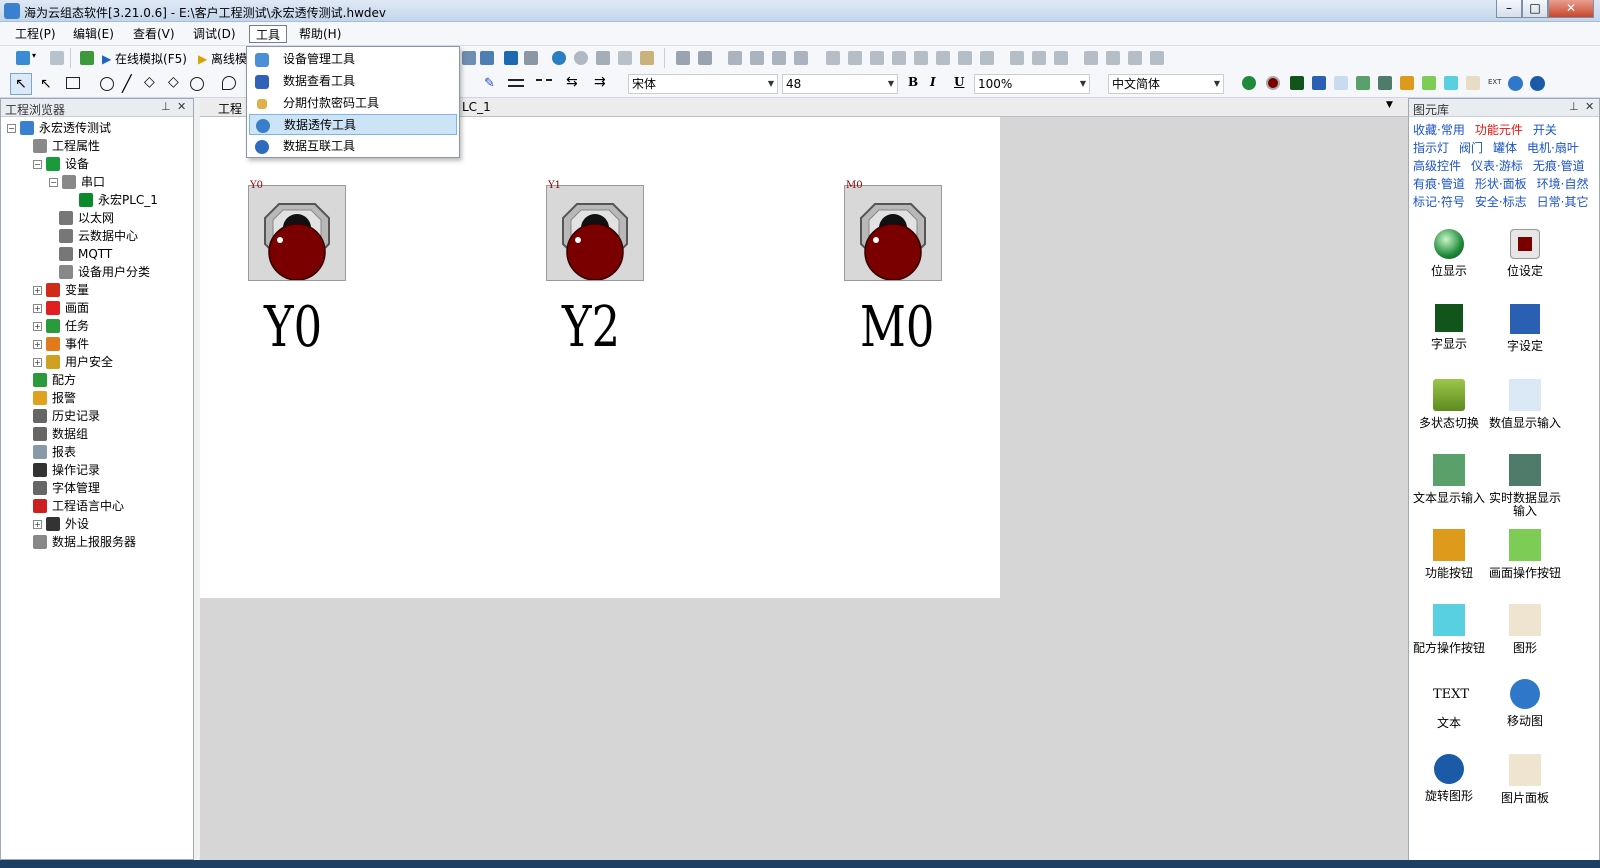 This screenshot has width=1600, height=868. Describe the element at coordinates (703, 84) in the screenshot. I see `font-family-select: 宋体 ▼` at that location.